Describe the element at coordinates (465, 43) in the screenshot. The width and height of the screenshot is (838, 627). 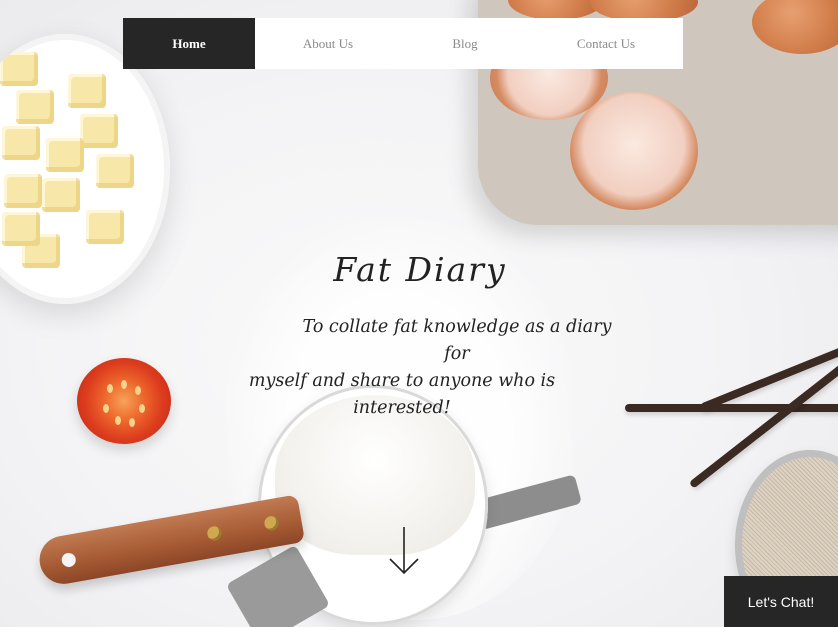
I see `nav-item-blog: Blog` at that location.